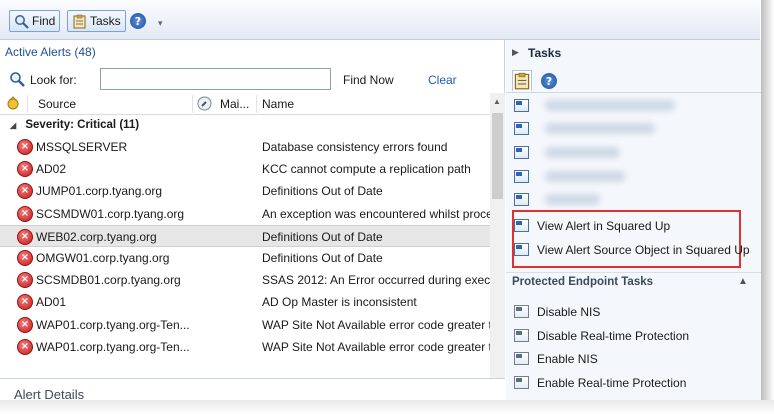 This screenshot has height=414, width=774. Describe the element at coordinates (13, 125) in the screenshot. I see `collapse-triangle-icon: ◢` at that location.